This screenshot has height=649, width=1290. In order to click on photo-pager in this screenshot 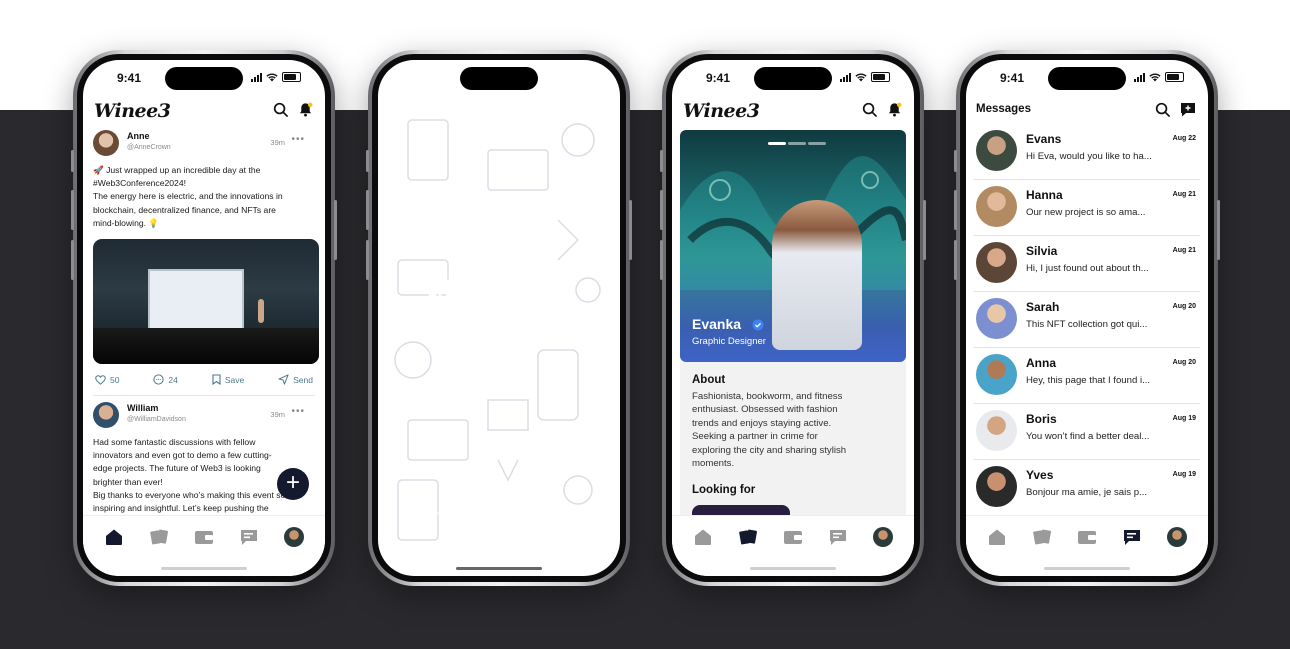, I will do `click(797, 143)`.